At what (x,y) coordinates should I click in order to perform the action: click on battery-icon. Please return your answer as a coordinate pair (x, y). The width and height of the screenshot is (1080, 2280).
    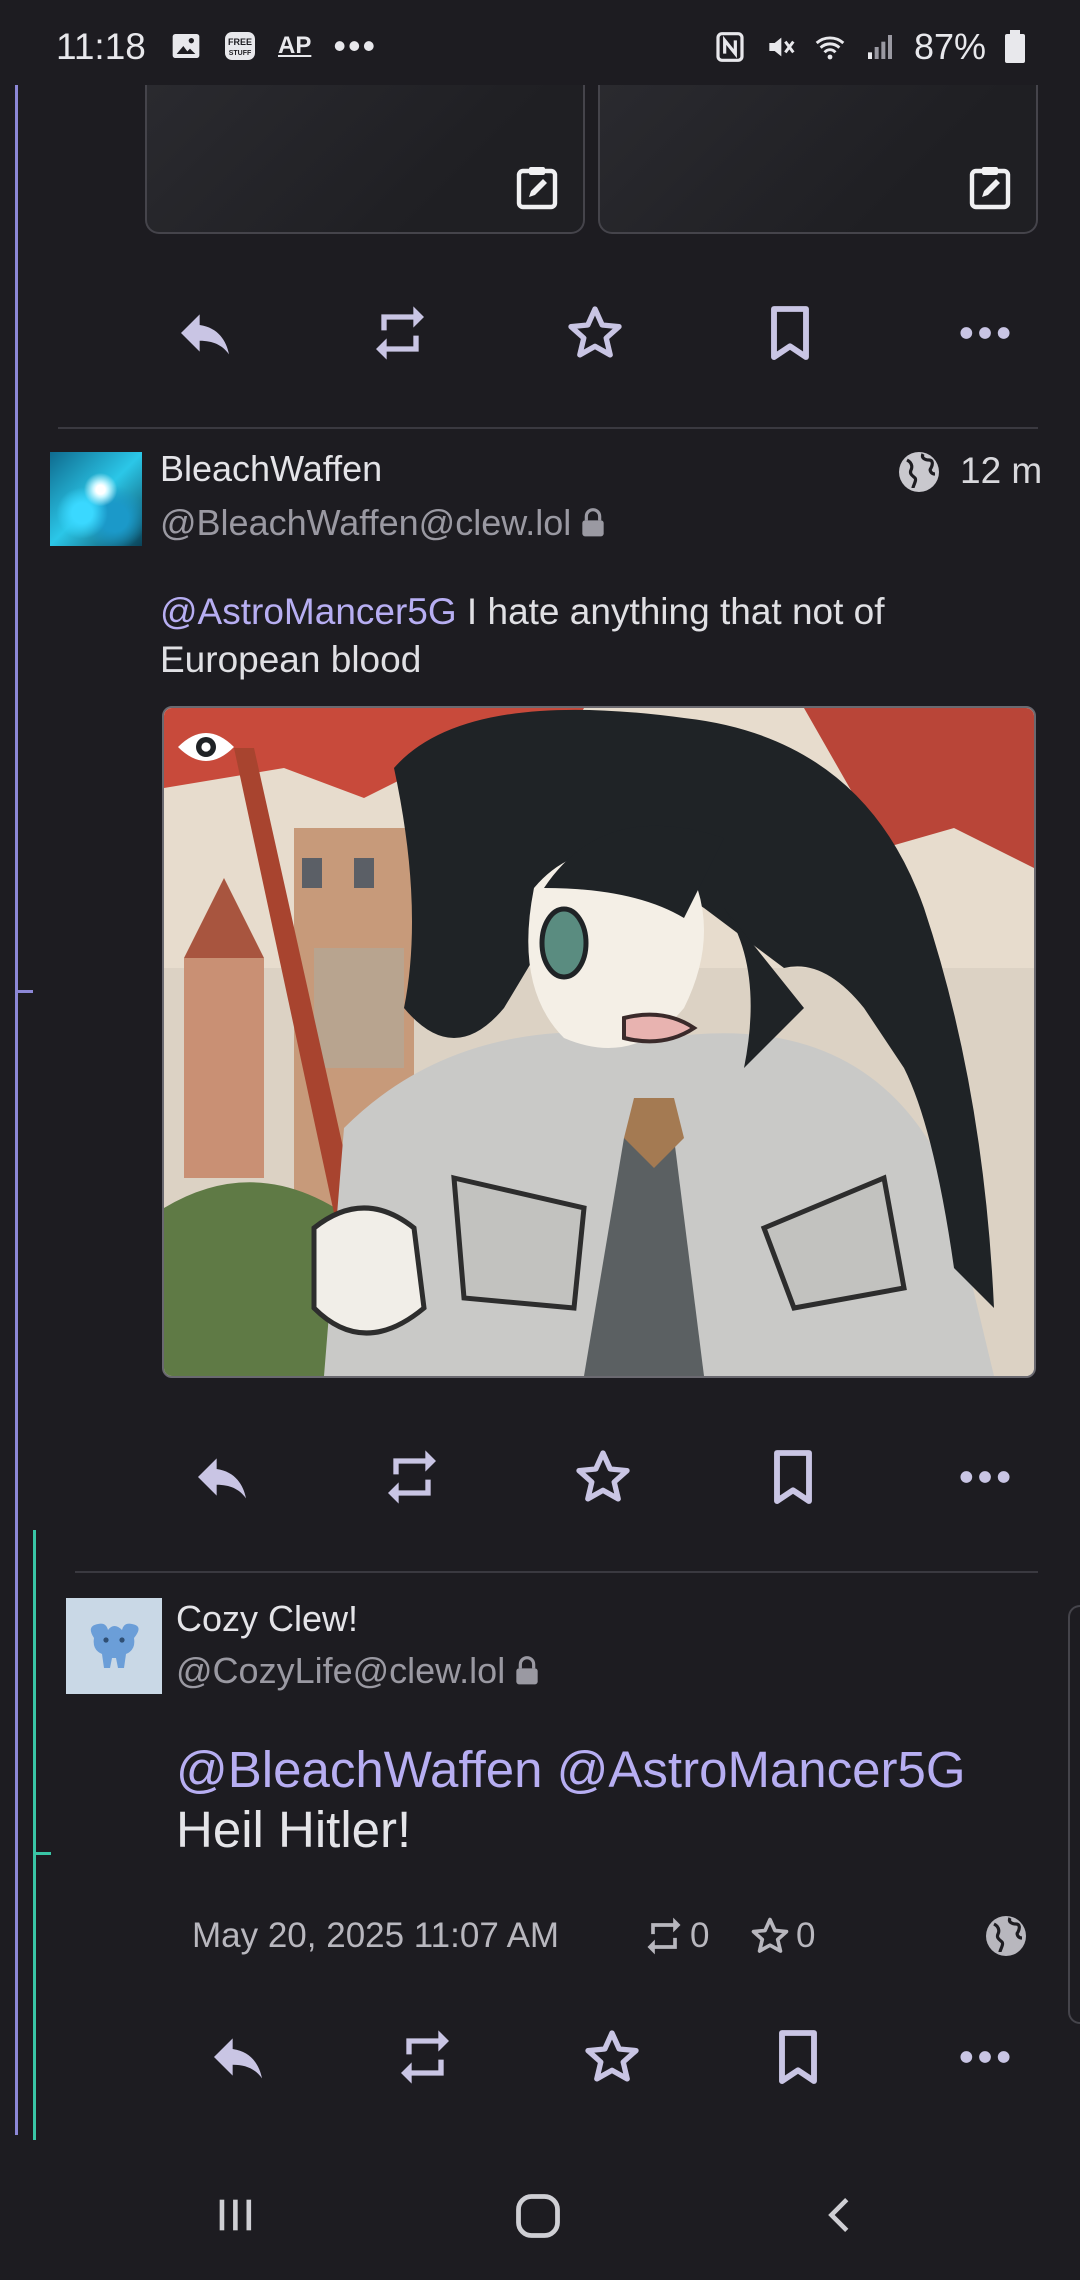
    Looking at the image, I should click on (1015, 46).